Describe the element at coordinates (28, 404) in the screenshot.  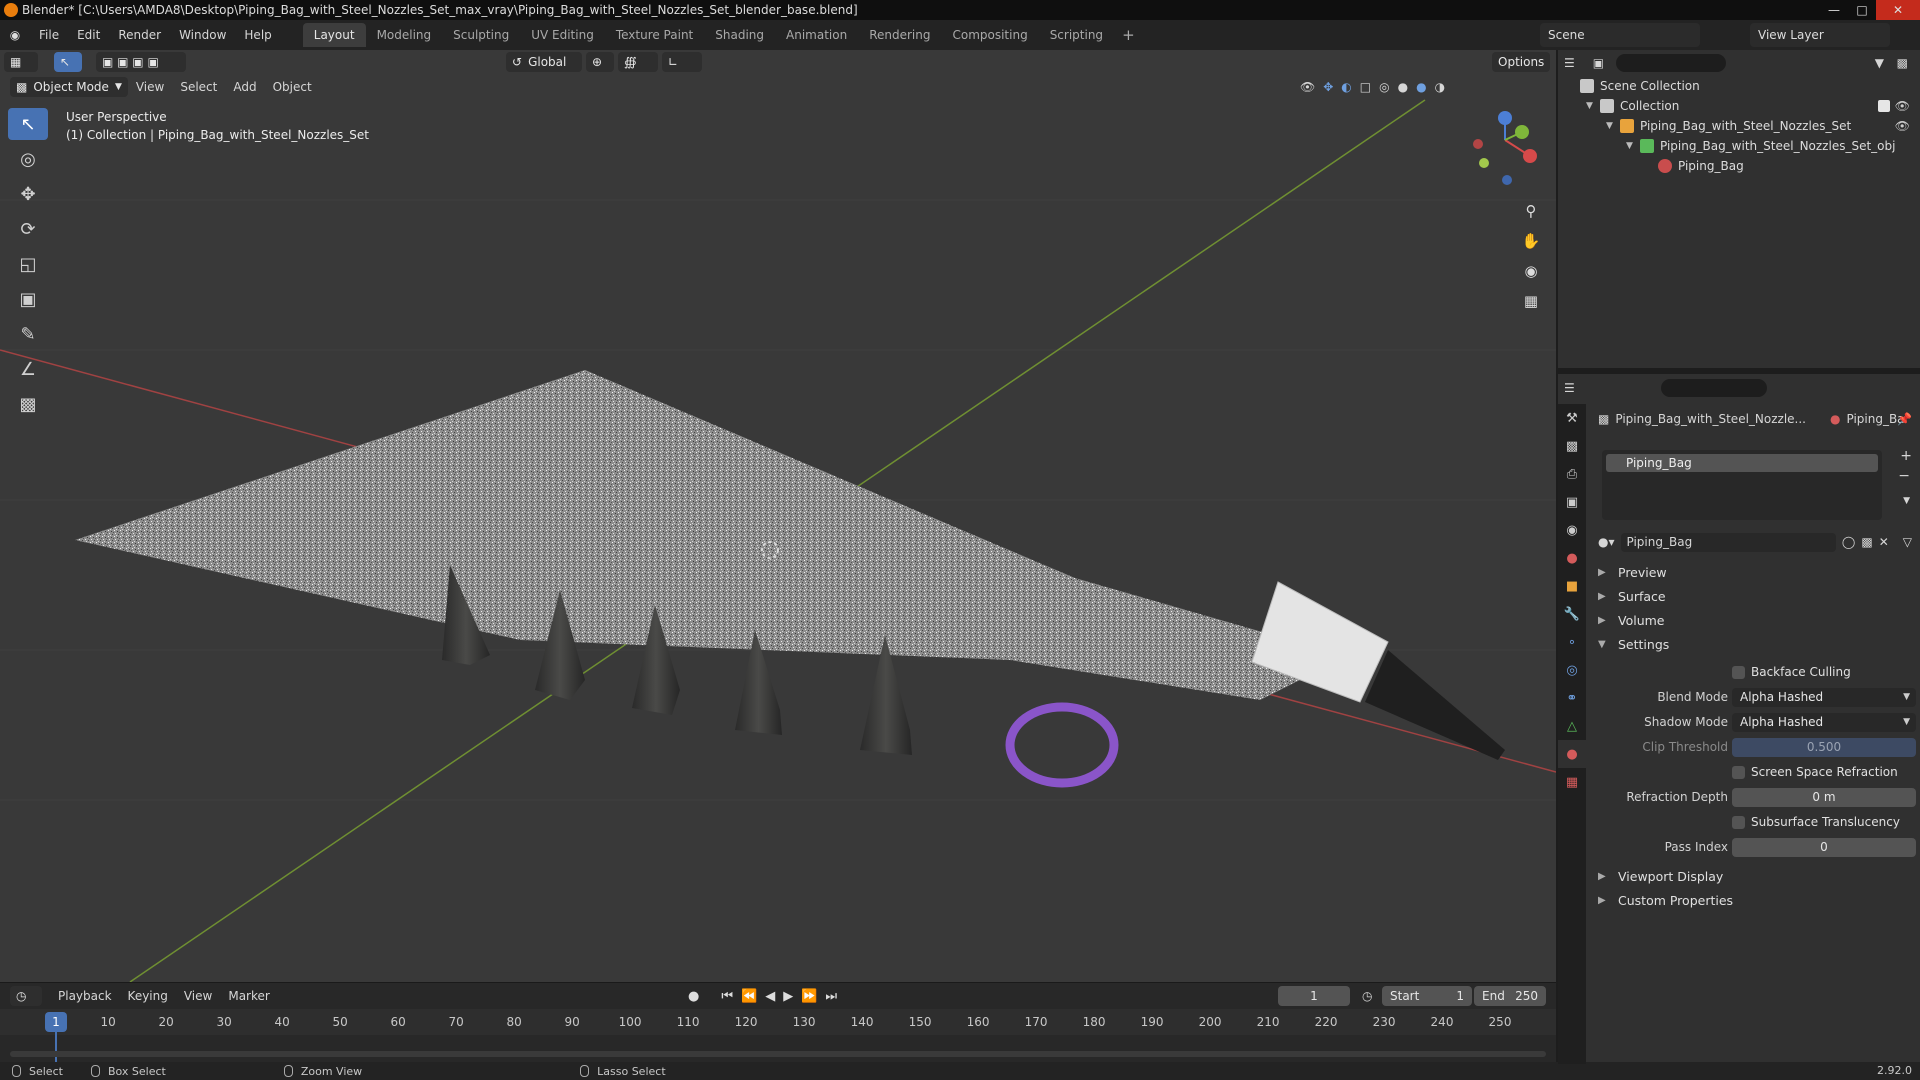
I see `add-cube-tool-icon: ▩` at that location.